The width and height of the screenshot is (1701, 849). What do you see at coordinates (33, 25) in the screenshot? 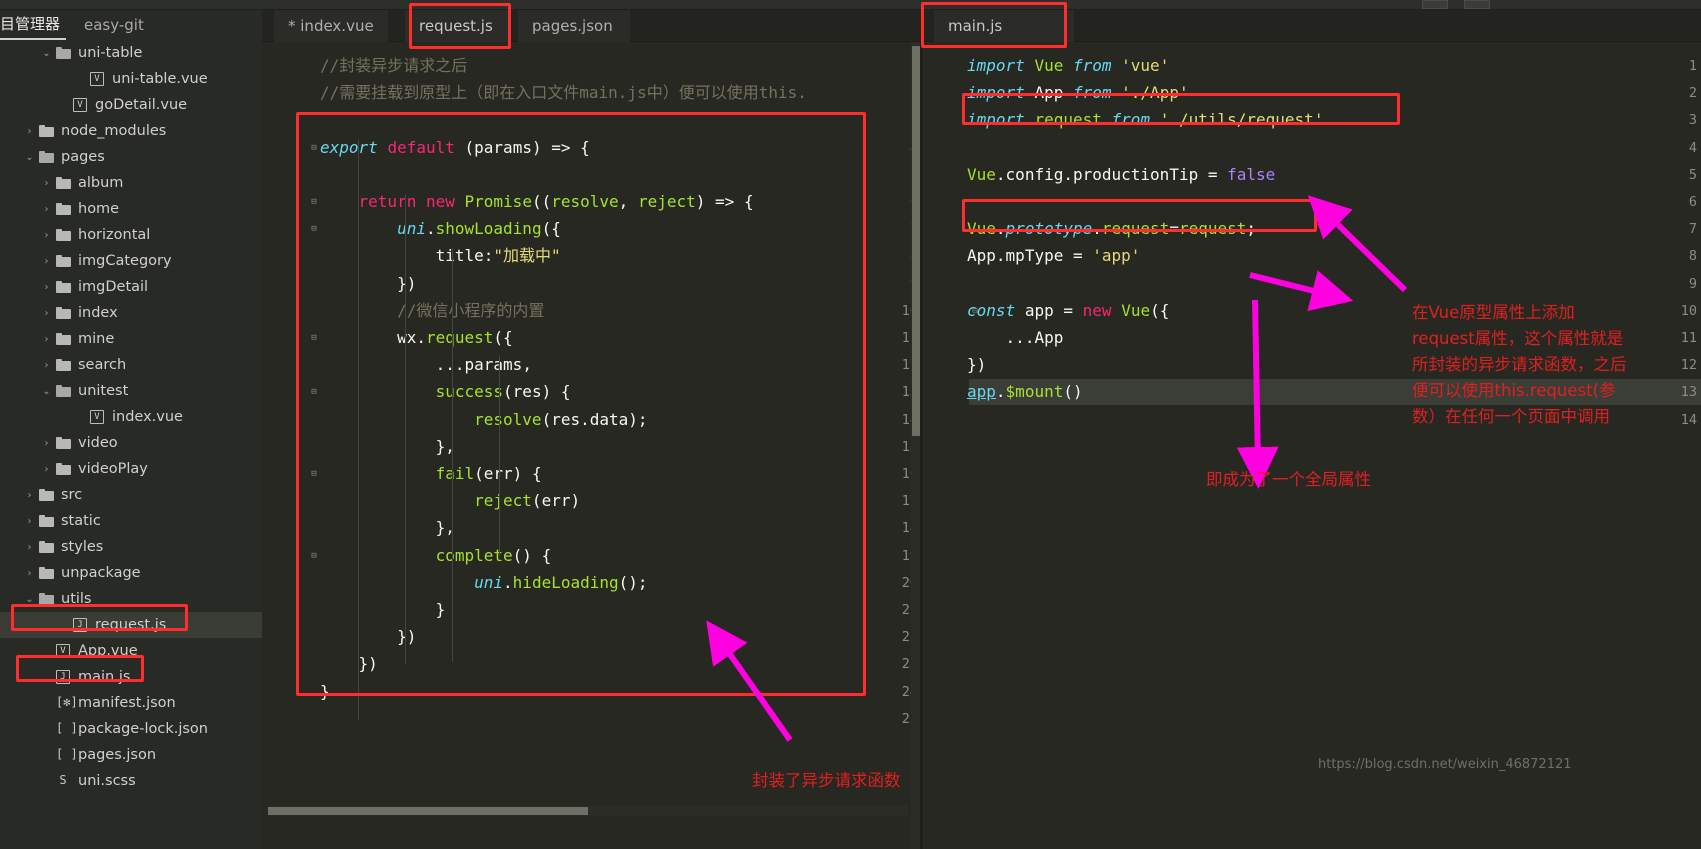
I see `sidebar-tab-project-manager: 目管理器` at bounding box center [33, 25].